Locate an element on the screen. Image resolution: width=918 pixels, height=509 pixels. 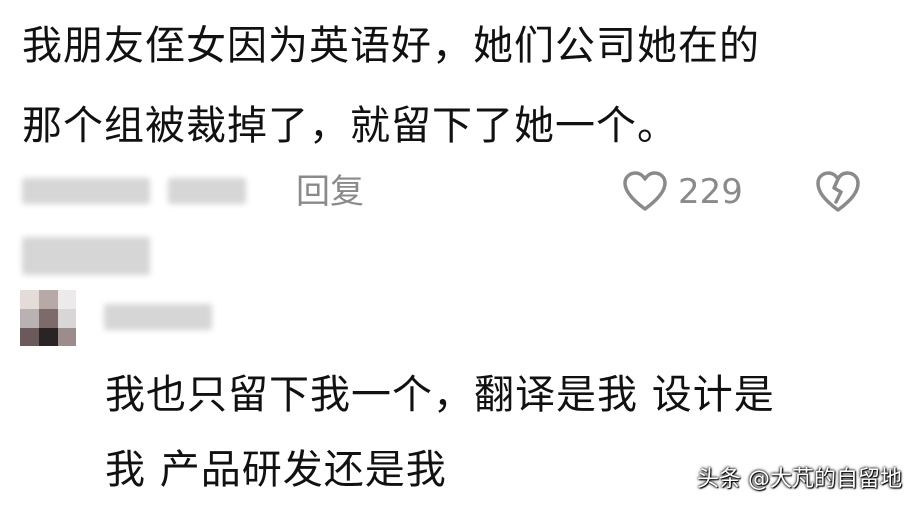
broken-heart-icon is located at coordinates (838, 191).